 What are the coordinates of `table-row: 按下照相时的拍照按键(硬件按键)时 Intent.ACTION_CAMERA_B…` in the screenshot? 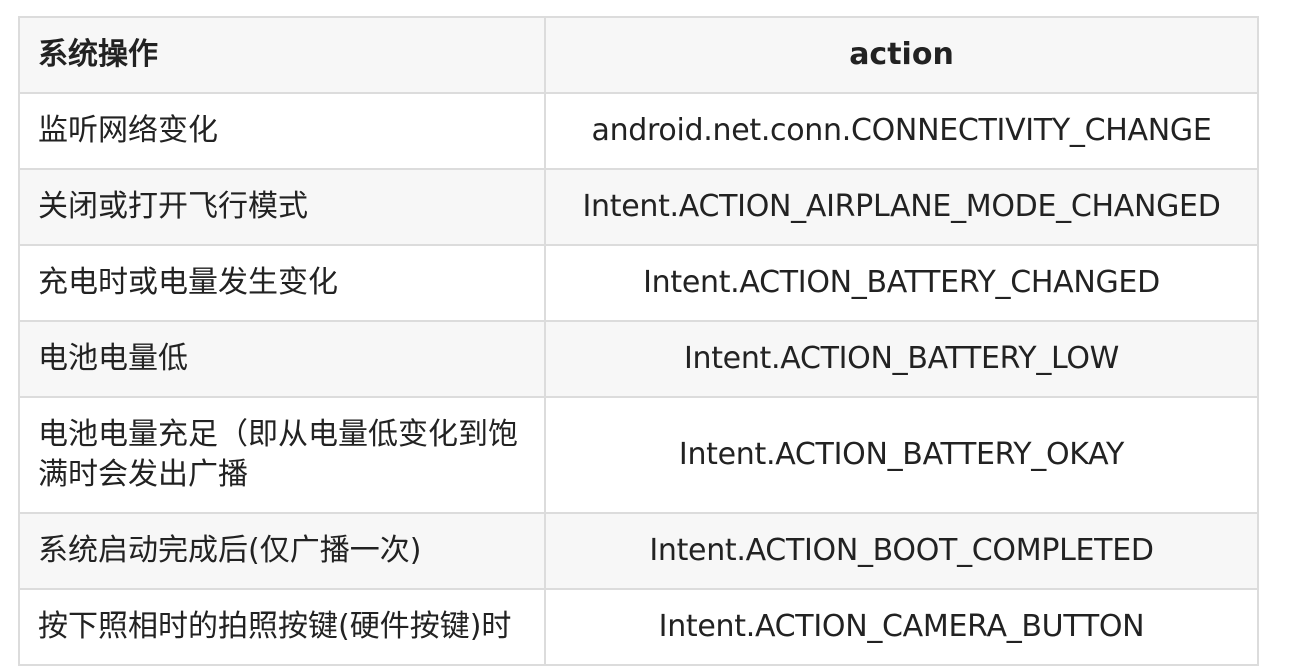 It's located at (638, 627).